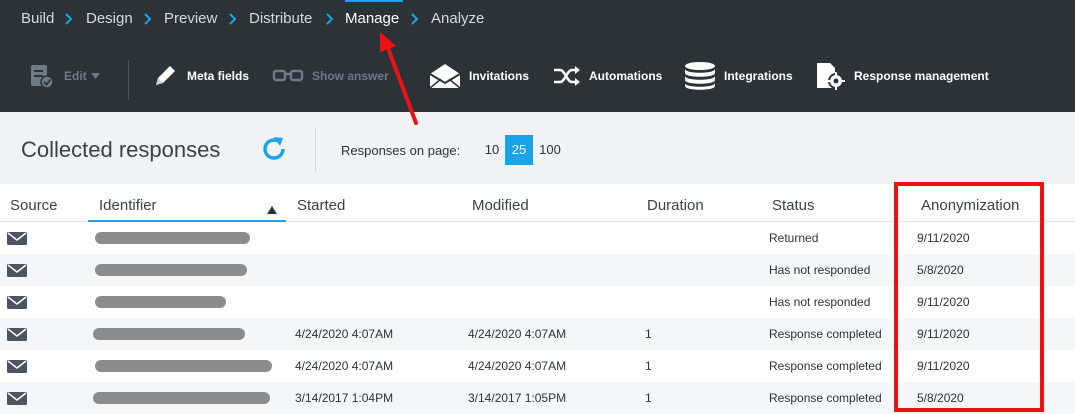 The height and width of the screenshot is (414, 1075). Describe the element at coordinates (218, 76) in the screenshot. I see `meta-fields-label: Meta fields` at that location.